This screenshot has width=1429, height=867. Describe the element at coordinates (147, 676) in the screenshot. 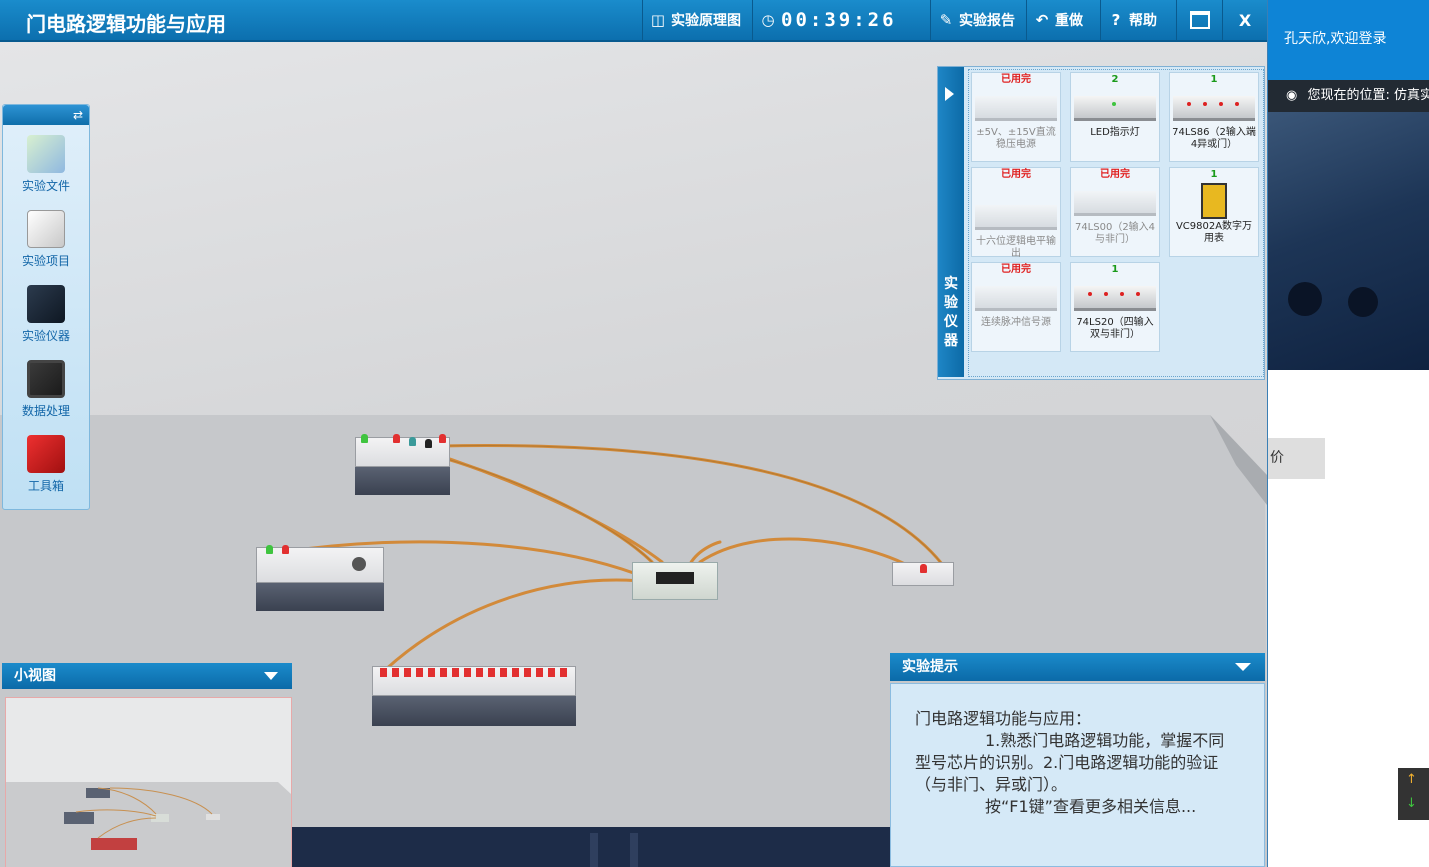

I see `mini-view-header: 小视图` at that location.